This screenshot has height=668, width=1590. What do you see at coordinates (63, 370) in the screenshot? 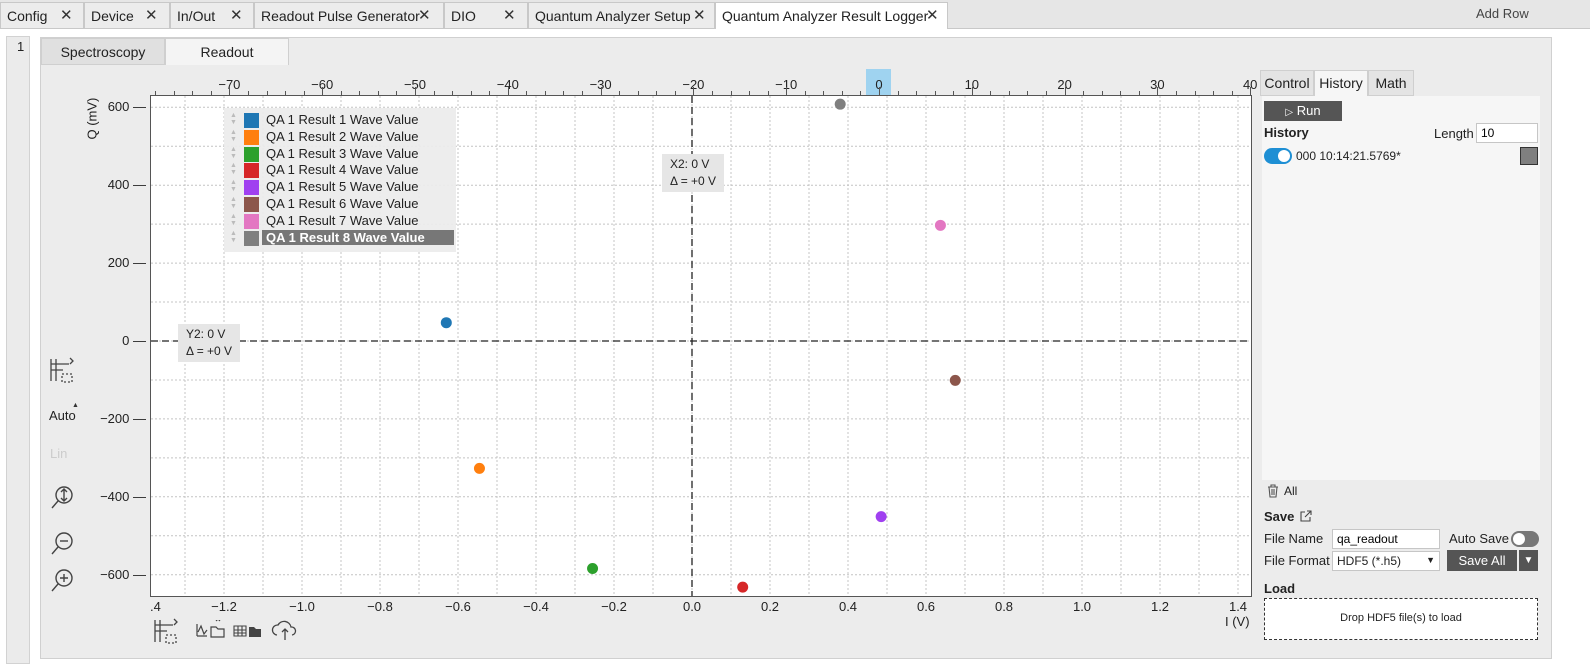
I see `cursor-grid-icon` at bounding box center [63, 370].